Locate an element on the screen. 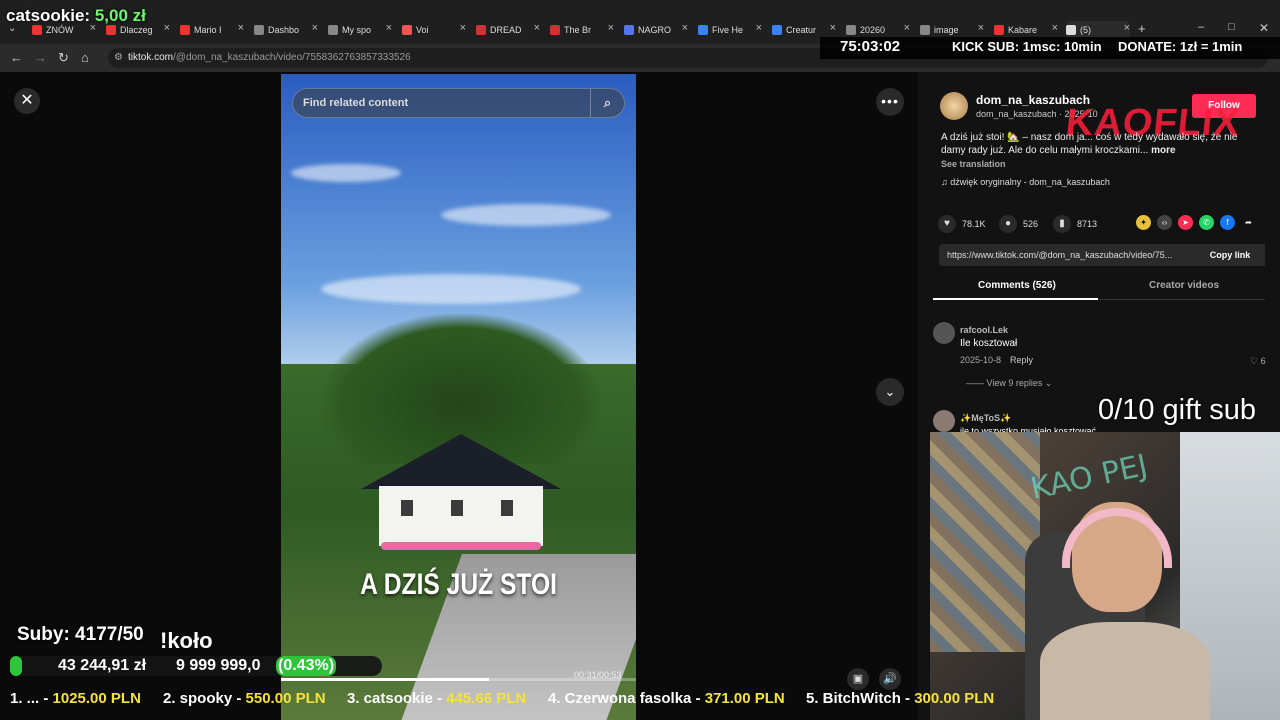 This screenshot has width=1280, height=720. see-translation-link: See translation is located at coordinates (973, 164).